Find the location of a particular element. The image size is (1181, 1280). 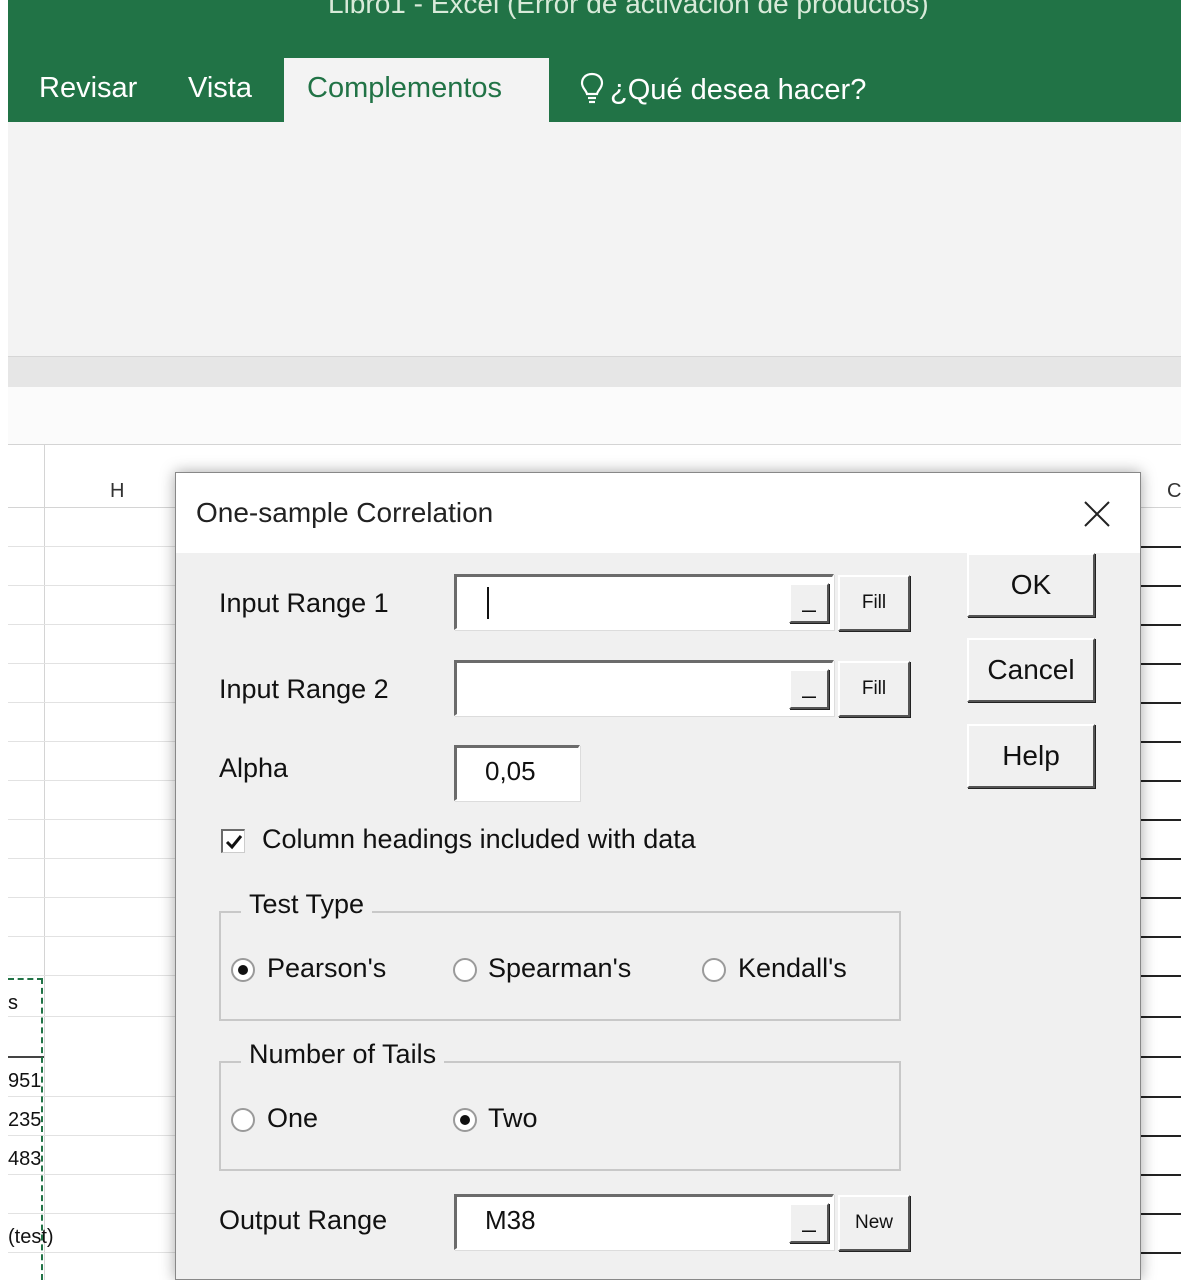

lightbulb-icon is located at coordinates (592, 88).